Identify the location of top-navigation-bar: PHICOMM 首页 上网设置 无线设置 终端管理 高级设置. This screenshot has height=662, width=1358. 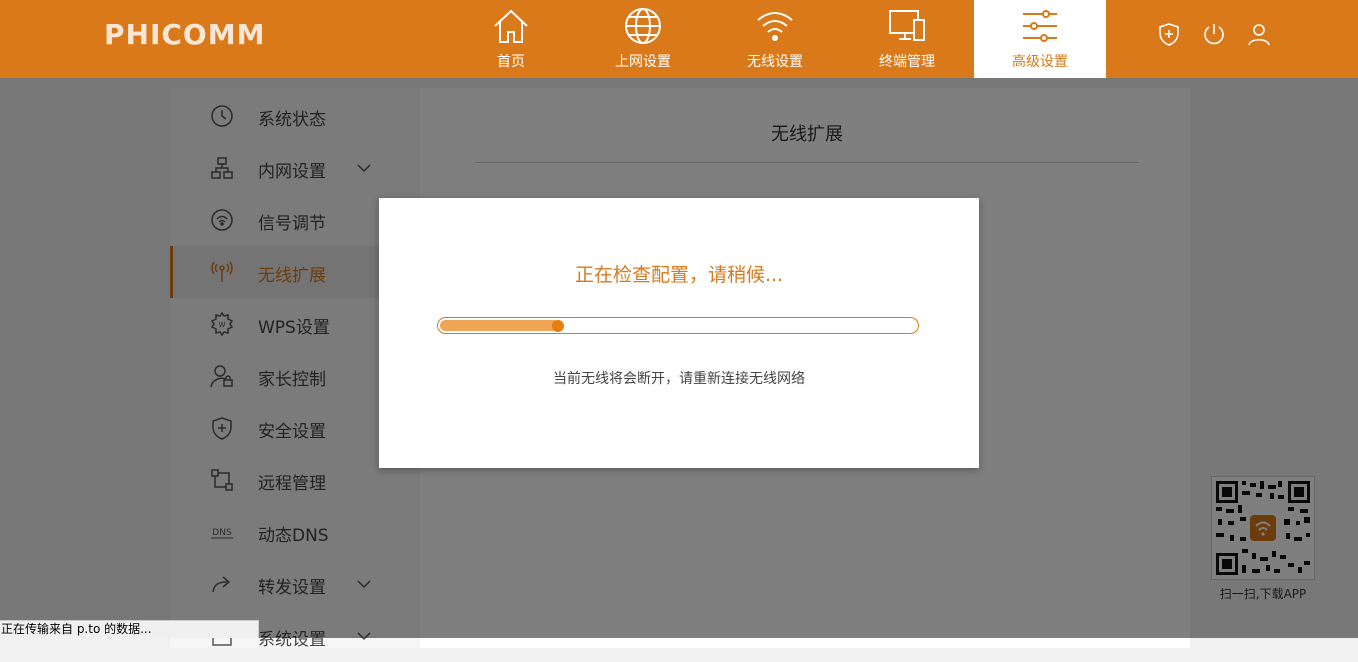
(679, 39).